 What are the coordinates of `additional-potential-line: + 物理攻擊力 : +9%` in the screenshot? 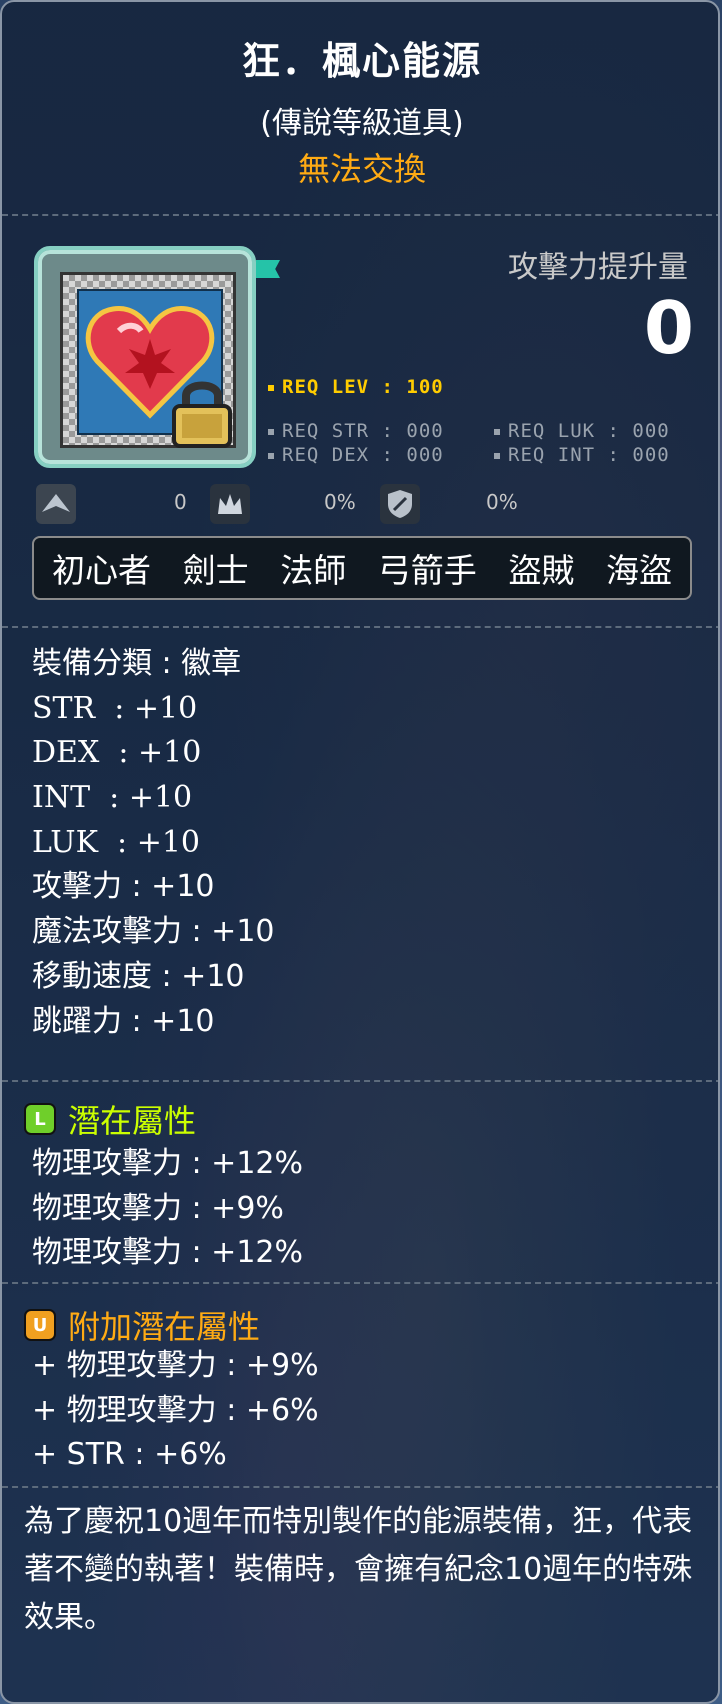 It's located at (175, 1365).